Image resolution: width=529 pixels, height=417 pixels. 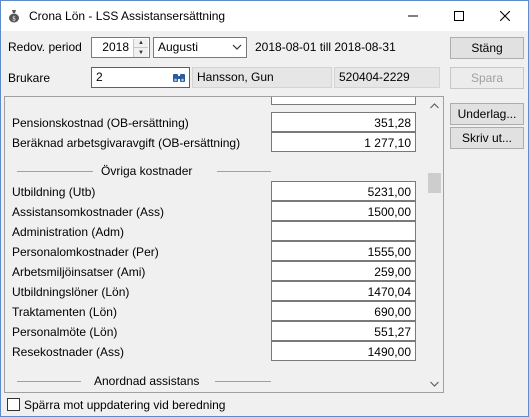 I want to click on chevron-up-icon, so click(x=434, y=105).